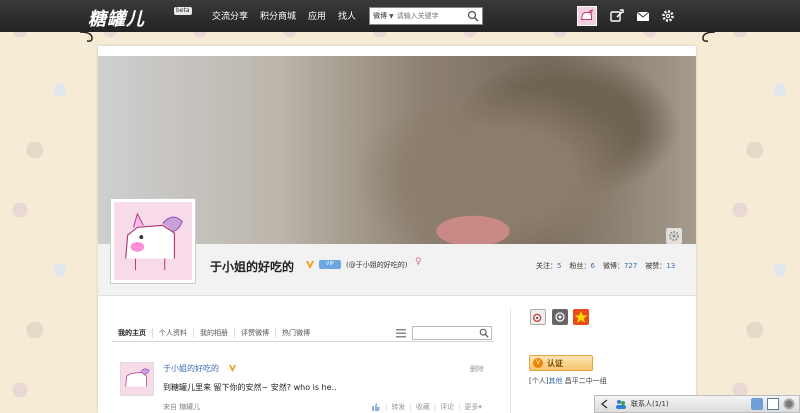 This screenshot has width=800, height=413. I want to click on app-sina-icon, so click(538, 317).